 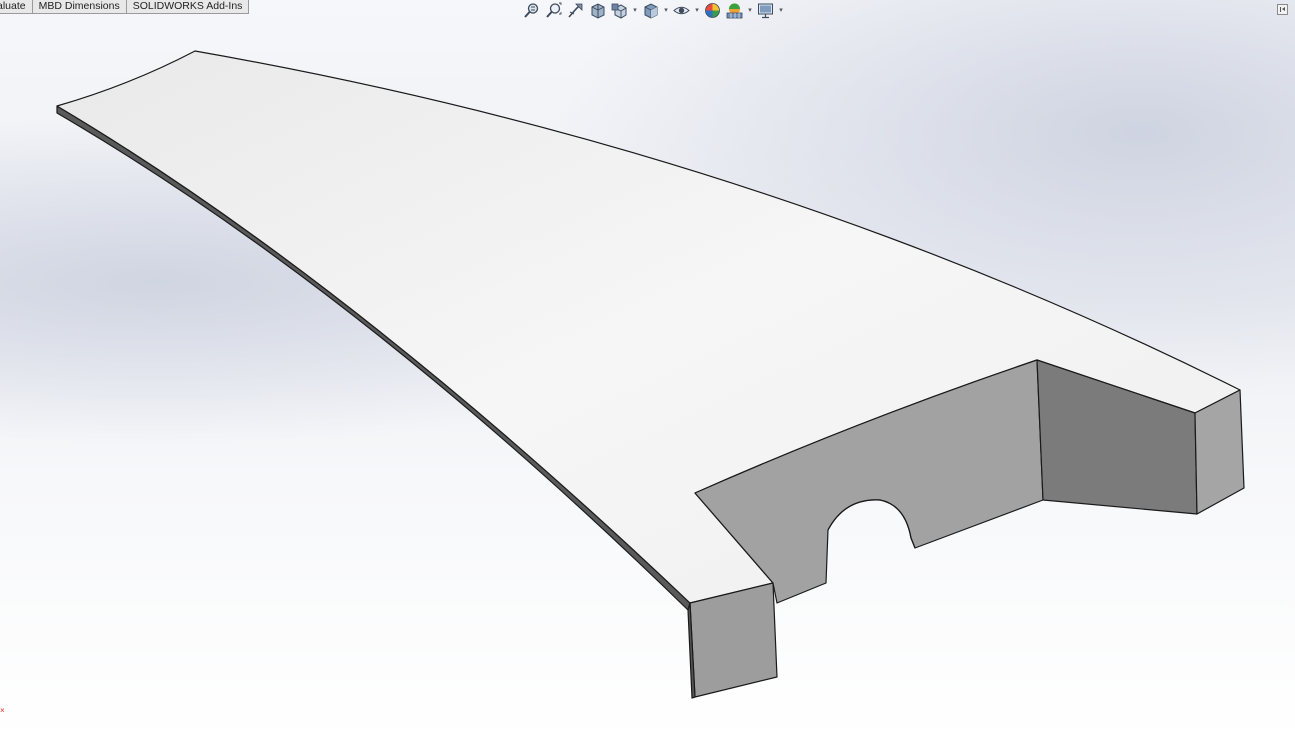 I want to click on apply-scene-dropdown-icon: ▾, so click(x=750, y=10).